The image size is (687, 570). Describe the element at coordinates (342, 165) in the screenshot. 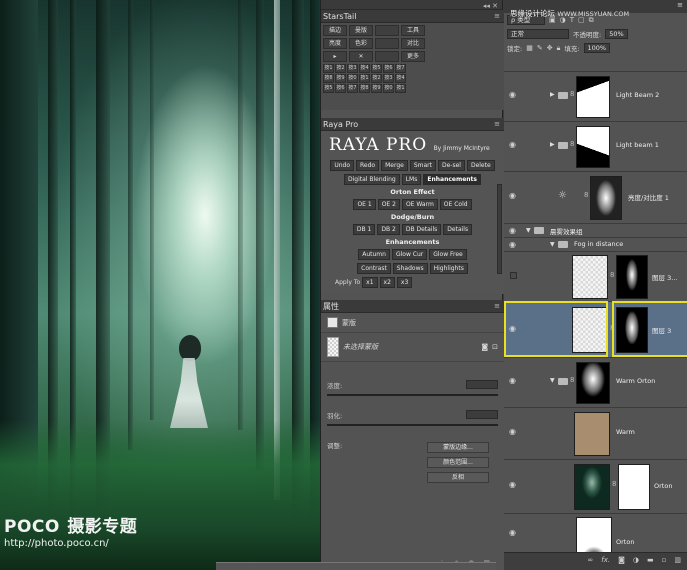

I see `undo-button: Undo` at that location.